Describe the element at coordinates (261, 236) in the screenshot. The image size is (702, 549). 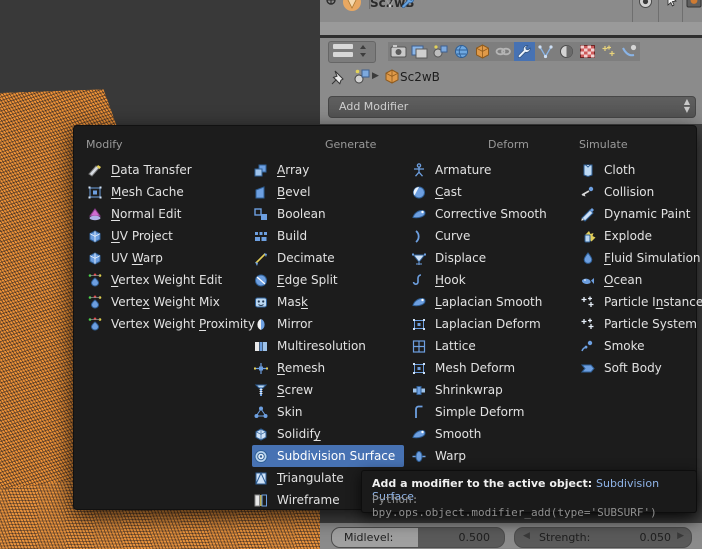
I see `build-icon` at that location.